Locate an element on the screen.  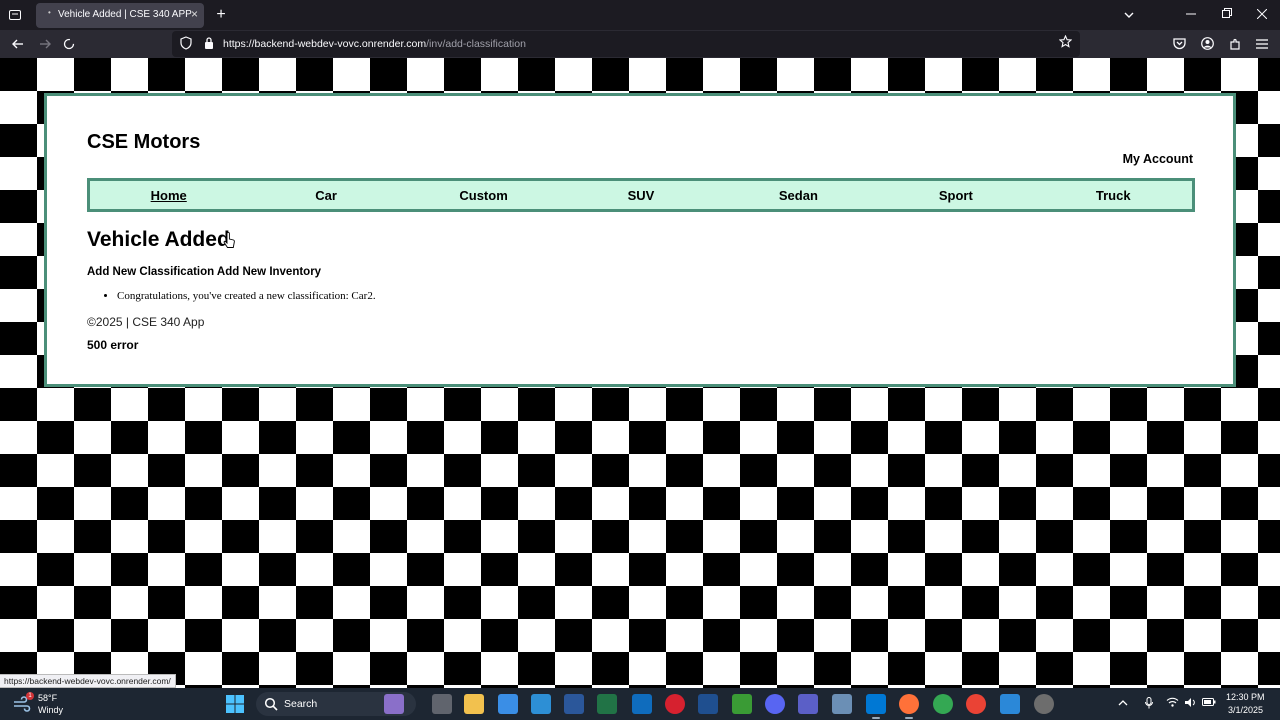
vscode-icon is located at coordinates (876, 706).